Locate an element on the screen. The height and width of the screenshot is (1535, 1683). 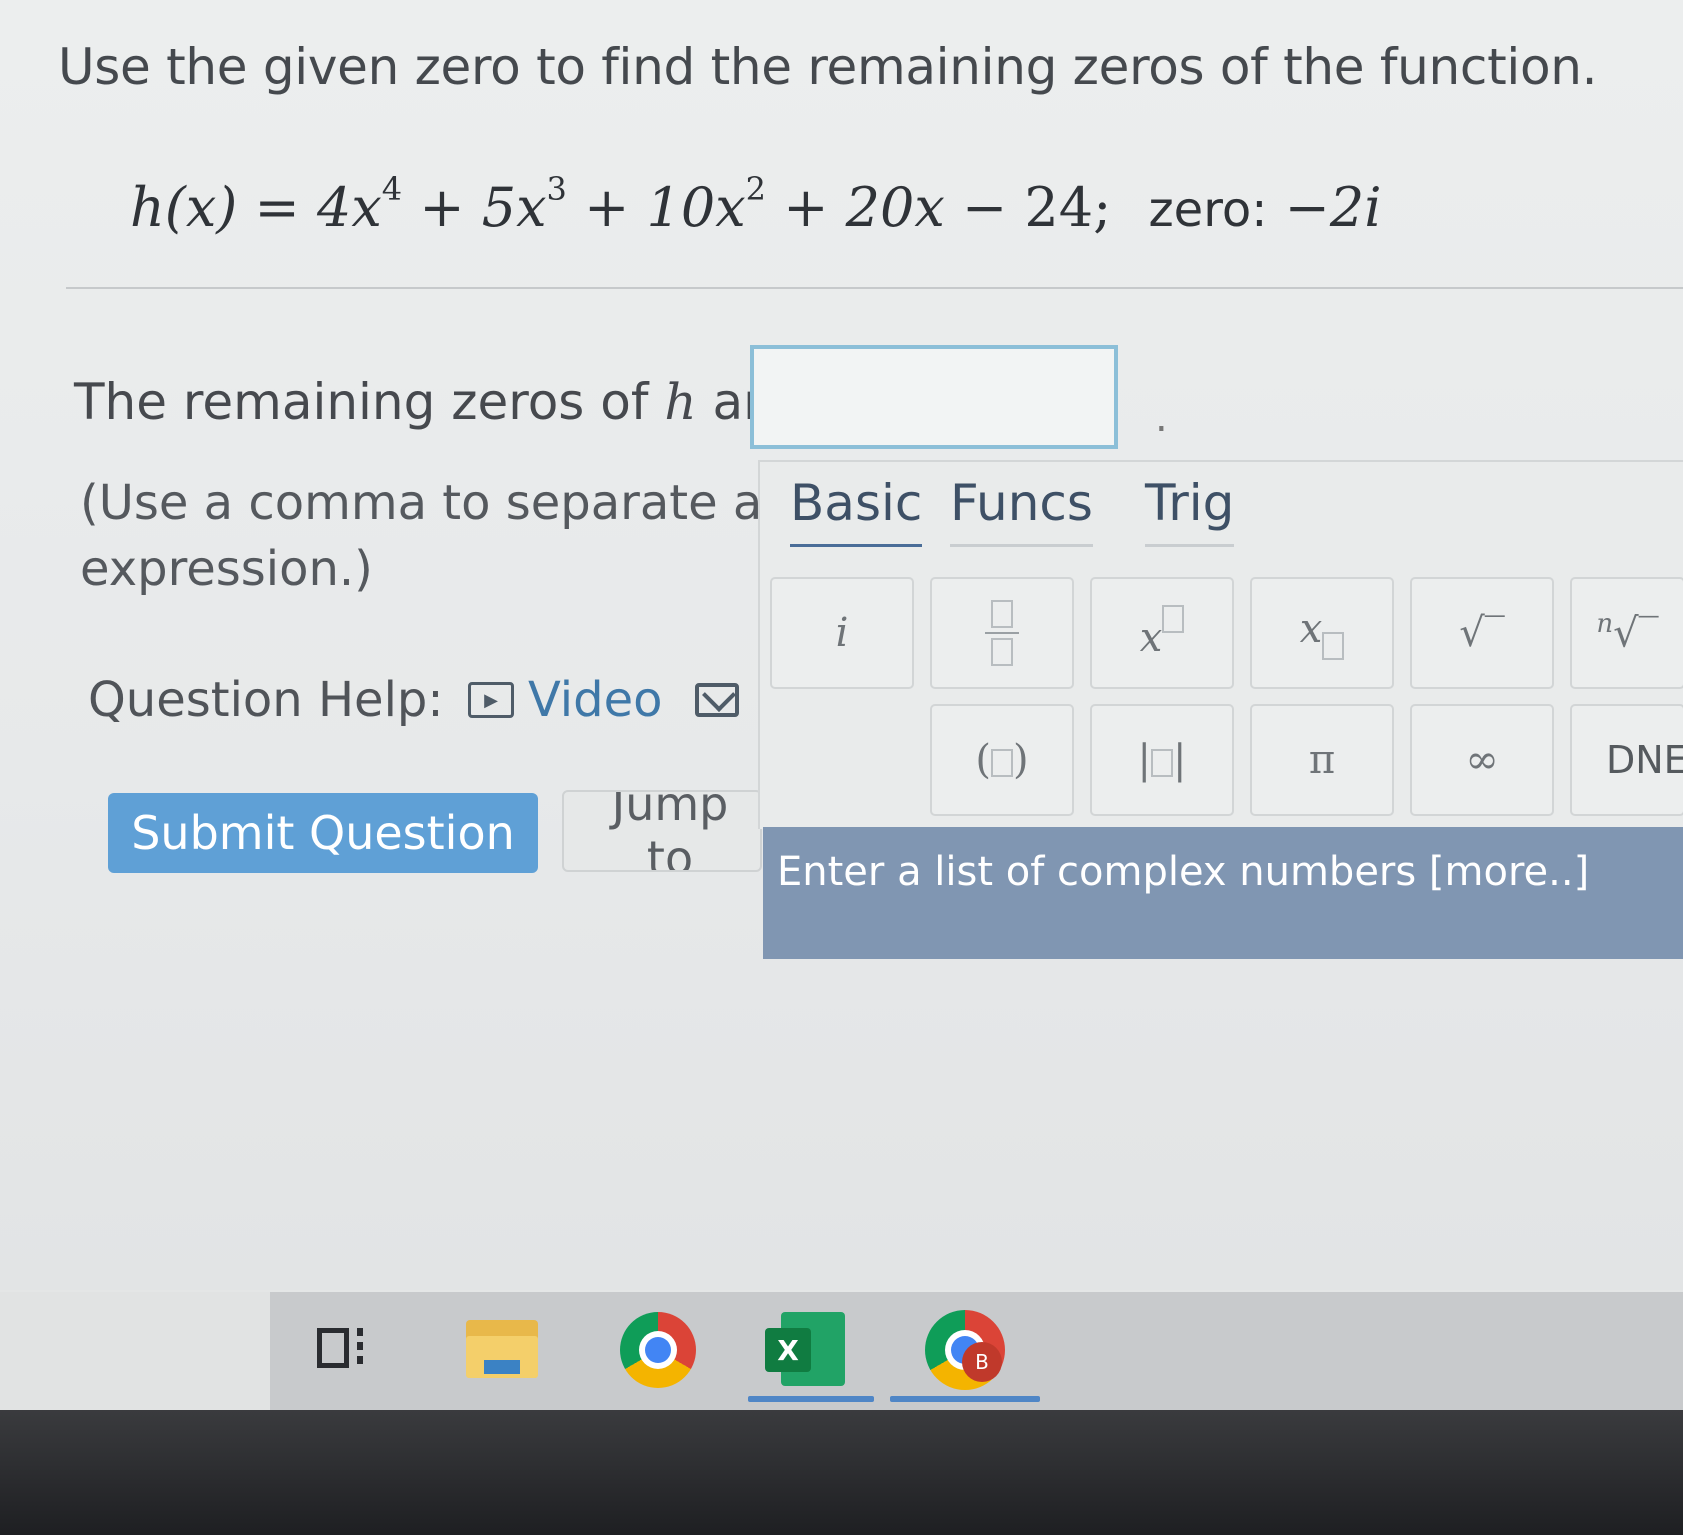
eq-lhs: h(x) is located at coordinates (184, 207).